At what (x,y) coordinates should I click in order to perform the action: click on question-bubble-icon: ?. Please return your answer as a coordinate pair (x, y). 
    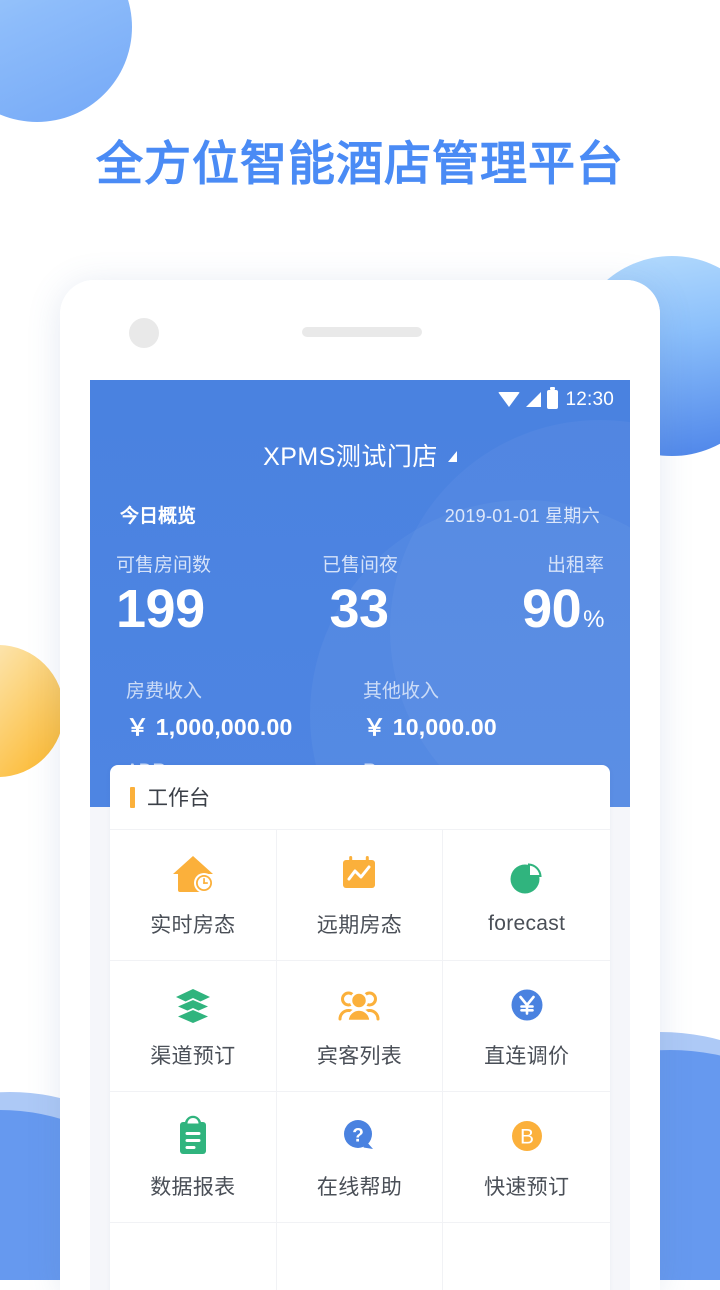
    Looking at the image, I should click on (359, 1136).